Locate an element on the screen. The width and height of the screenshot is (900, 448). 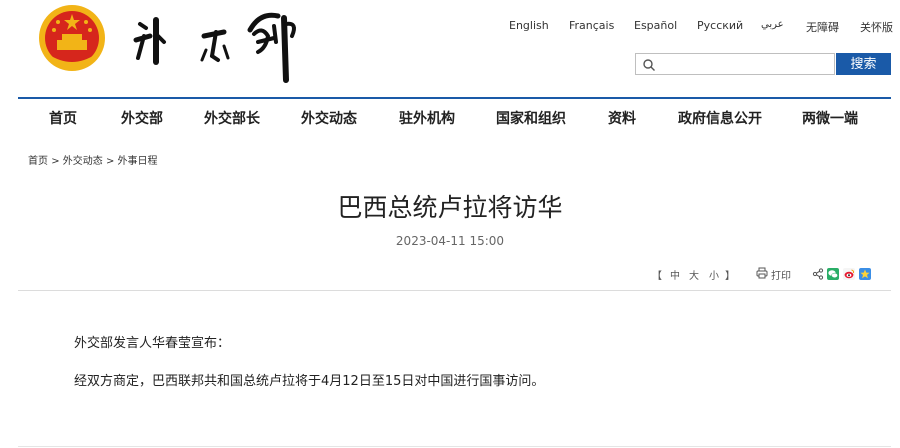
breadcrumb-foreign-affairs-schedule-link: 外事日程 is located at coordinates (138, 161).